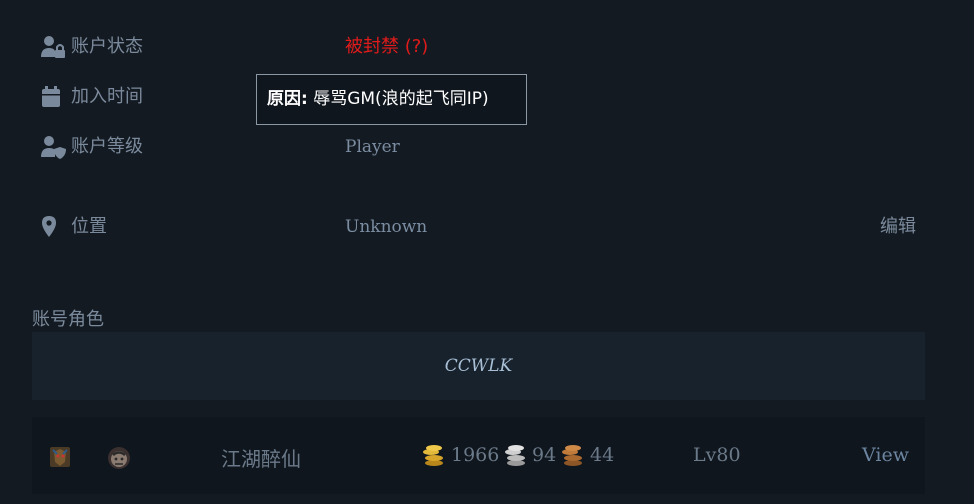 This screenshot has height=504, width=974. Describe the element at coordinates (544, 455) in the screenshot. I see `silver-amount: 94` at that location.